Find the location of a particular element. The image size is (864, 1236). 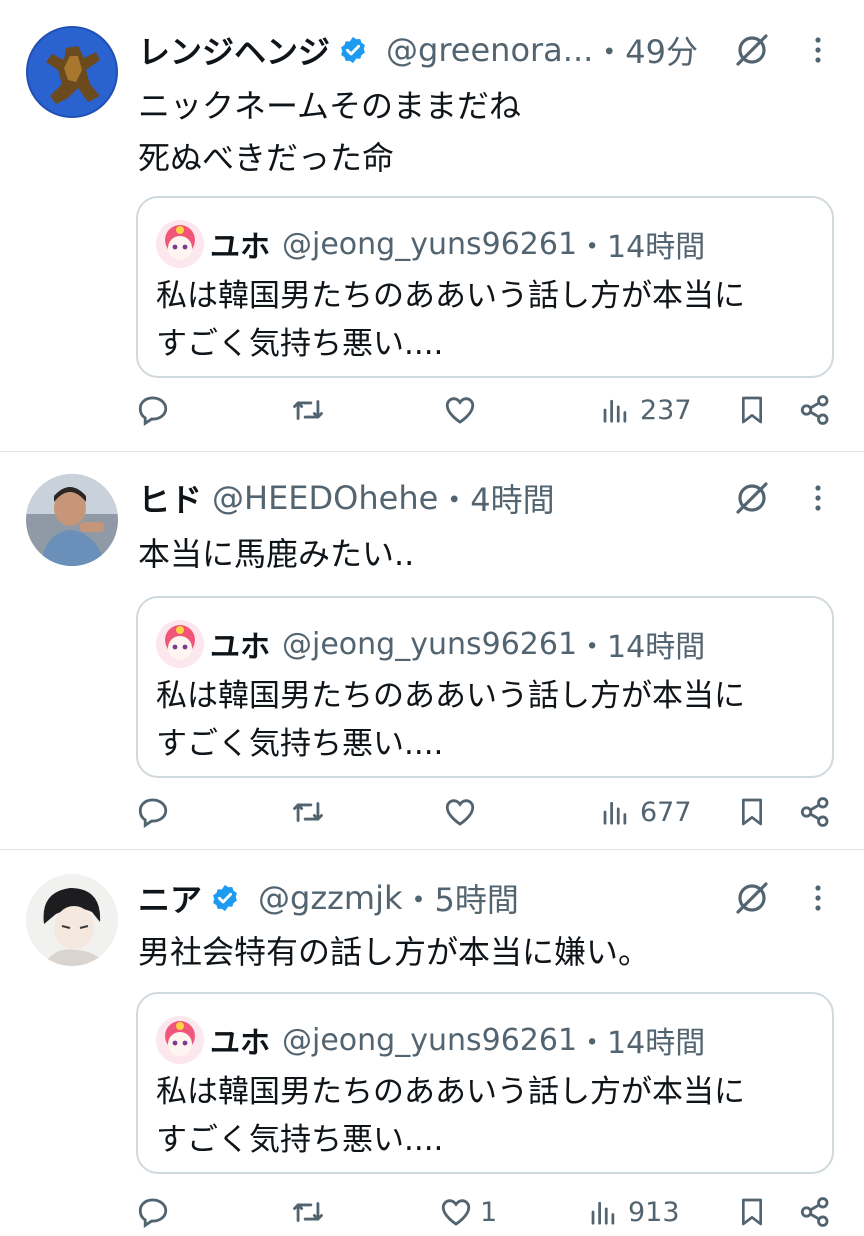

display-name: レンジヘンジ is located at coordinates (234, 50).